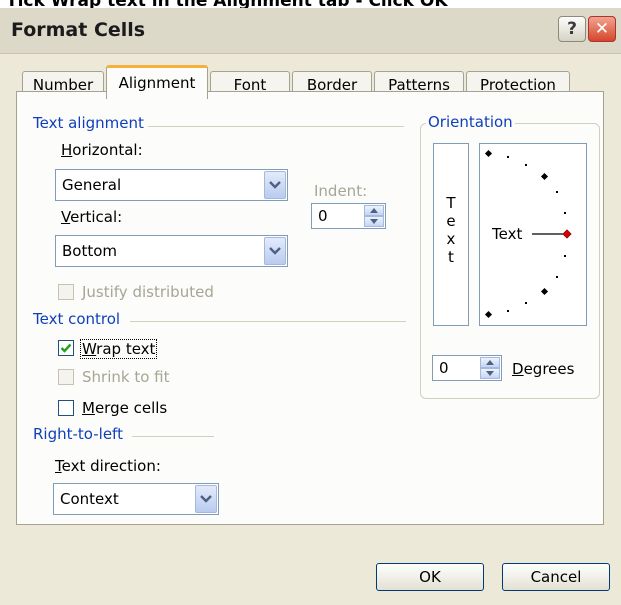  What do you see at coordinates (470, 122) in the screenshot?
I see `orientation-group-label: Orientation` at bounding box center [470, 122].